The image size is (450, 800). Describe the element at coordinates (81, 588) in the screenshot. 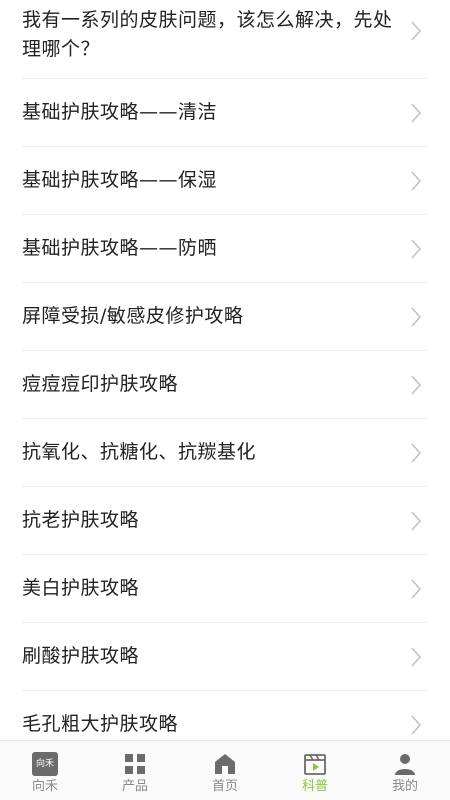

I see `list-item-label: 美白护肤攻略` at that location.